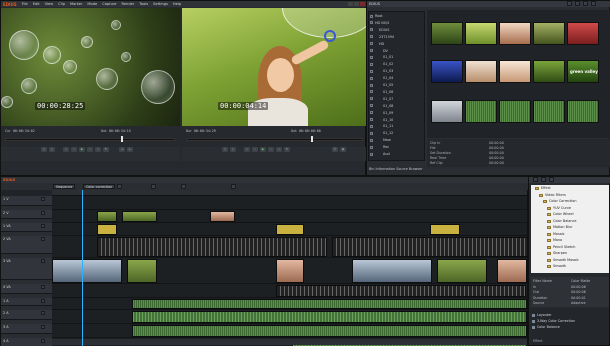 Image resolution: width=610 pixels, height=346 pixels. Describe the element at coordinates (122, 139) in the screenshot. I see `recorder-scrub-handle` at that location.